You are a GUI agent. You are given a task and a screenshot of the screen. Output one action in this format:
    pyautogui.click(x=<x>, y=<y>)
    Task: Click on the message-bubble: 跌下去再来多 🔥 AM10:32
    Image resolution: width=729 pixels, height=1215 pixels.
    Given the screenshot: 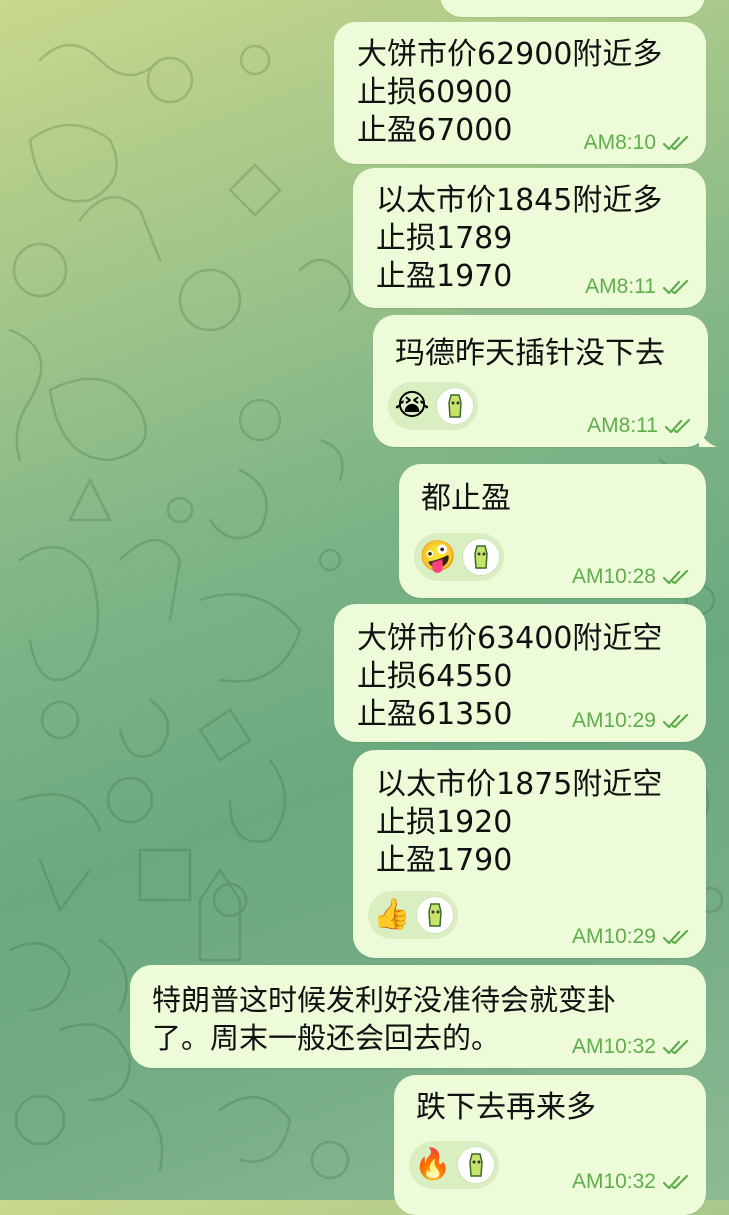 What is the action you would take?
    pyautogui.click(x=550, y=1145)
    